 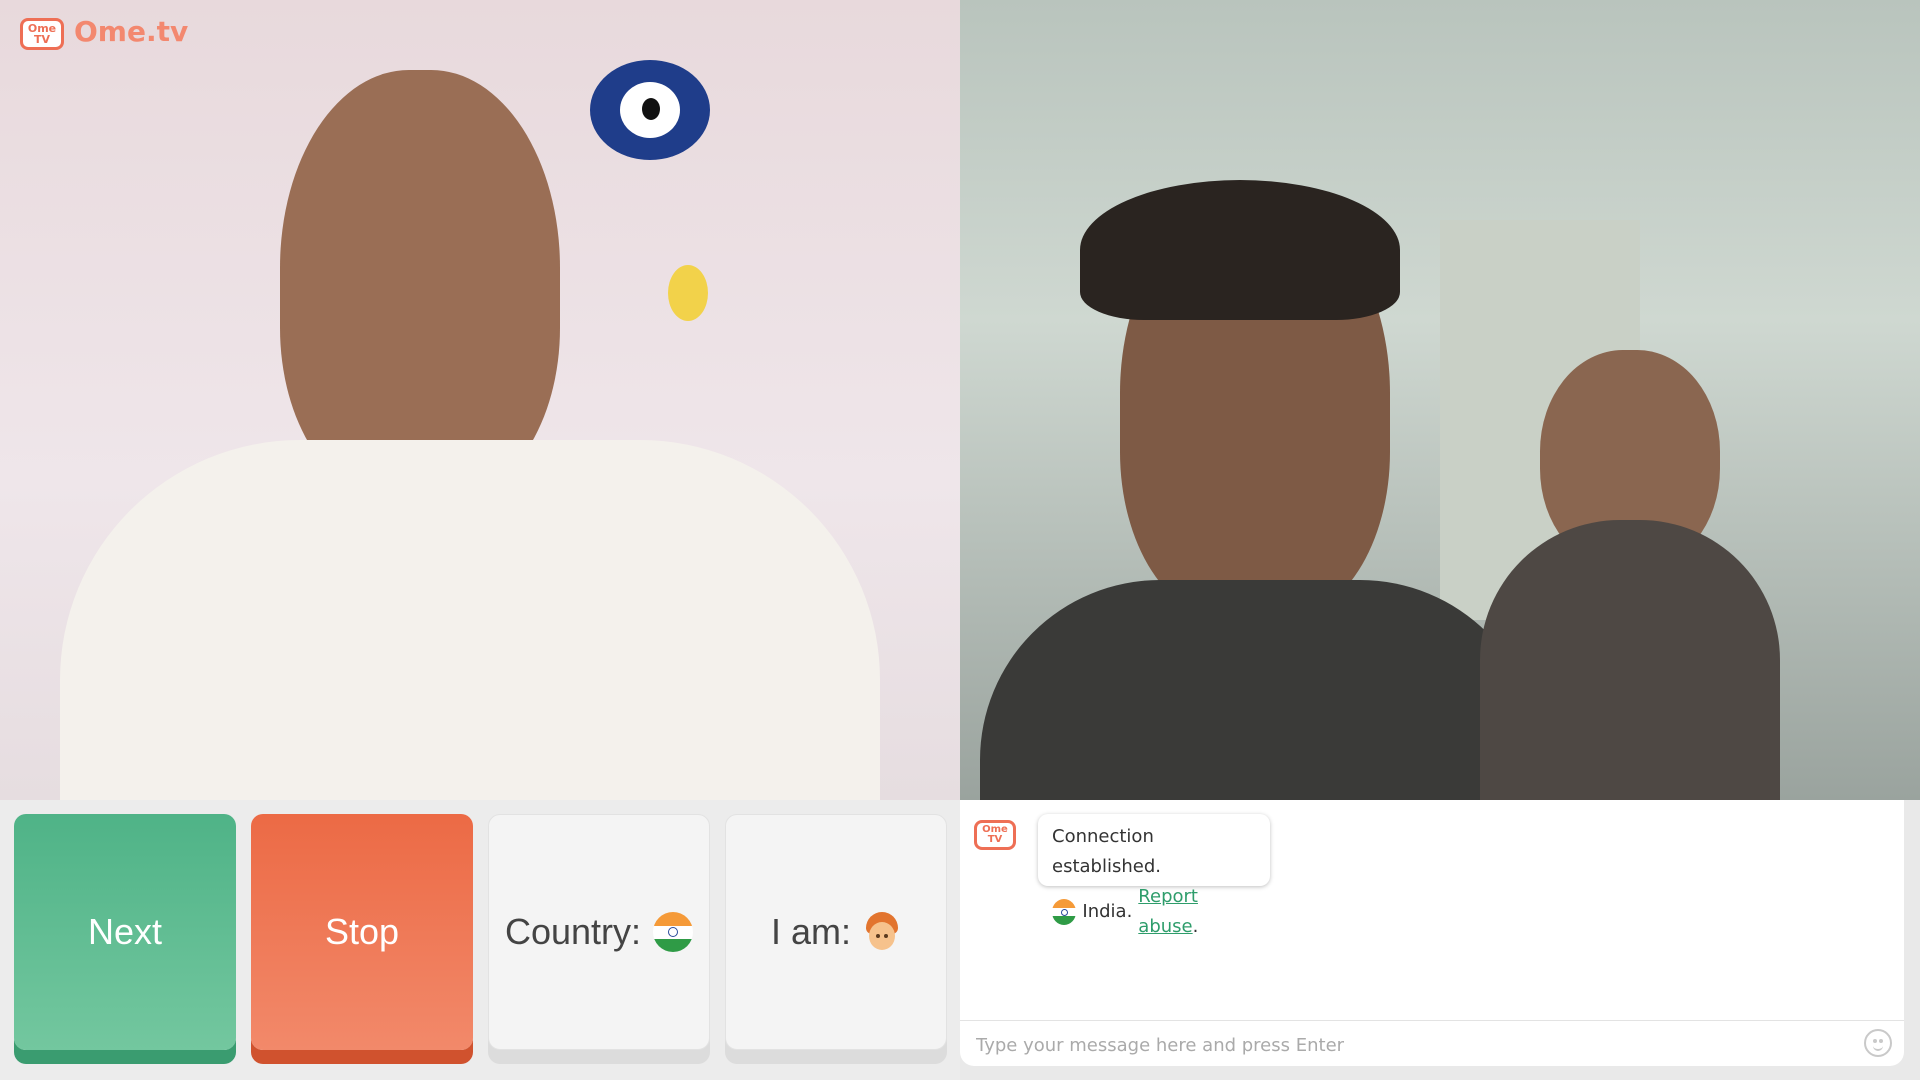 I want to click on stop-button: Stop, so click(x=362, y=932).